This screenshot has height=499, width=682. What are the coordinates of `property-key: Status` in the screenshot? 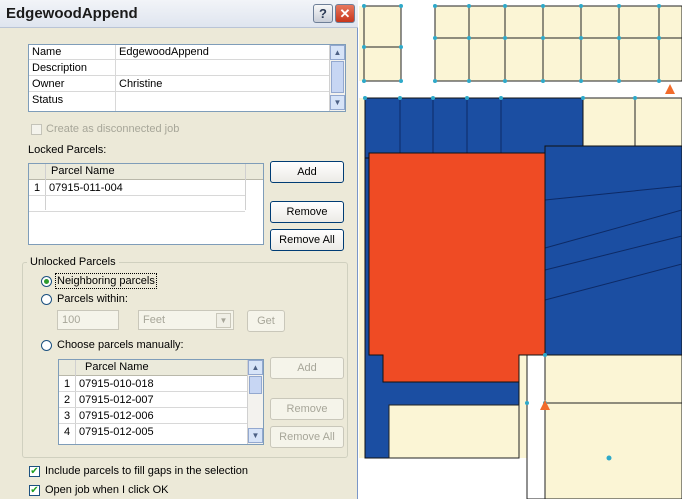 It's located at (48, 100).